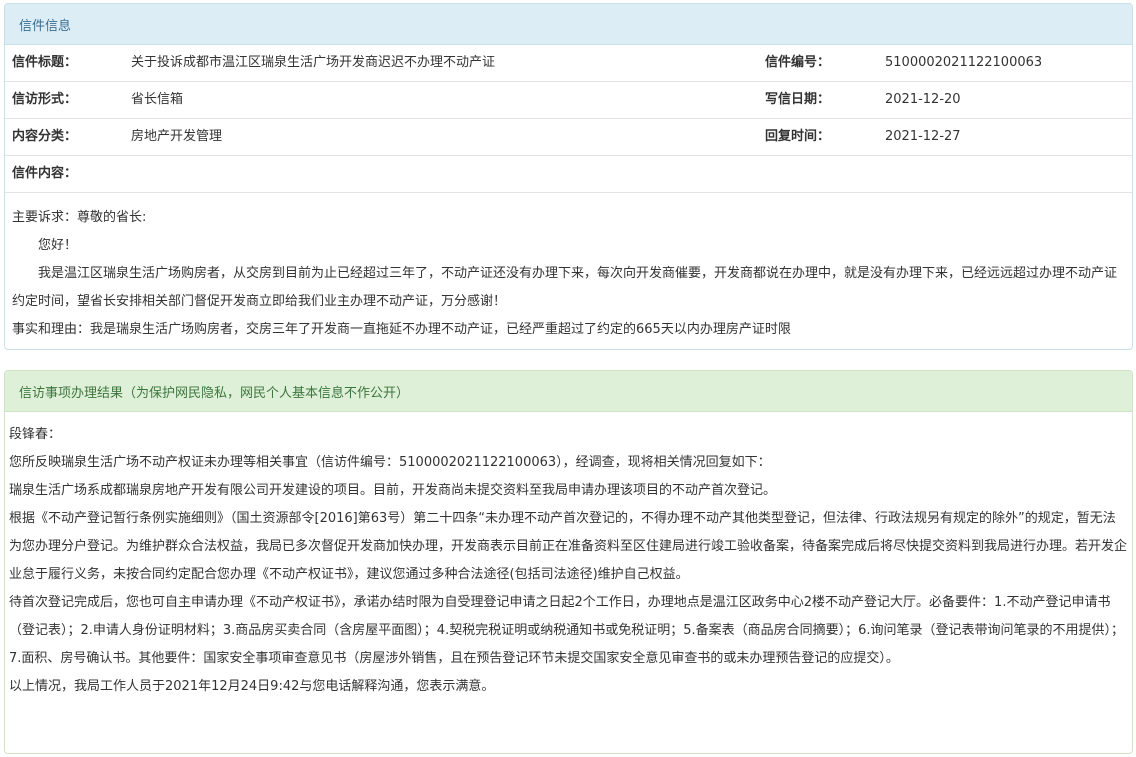  I want to click on letter-title-label: 信件标题：, so click(45, 62).